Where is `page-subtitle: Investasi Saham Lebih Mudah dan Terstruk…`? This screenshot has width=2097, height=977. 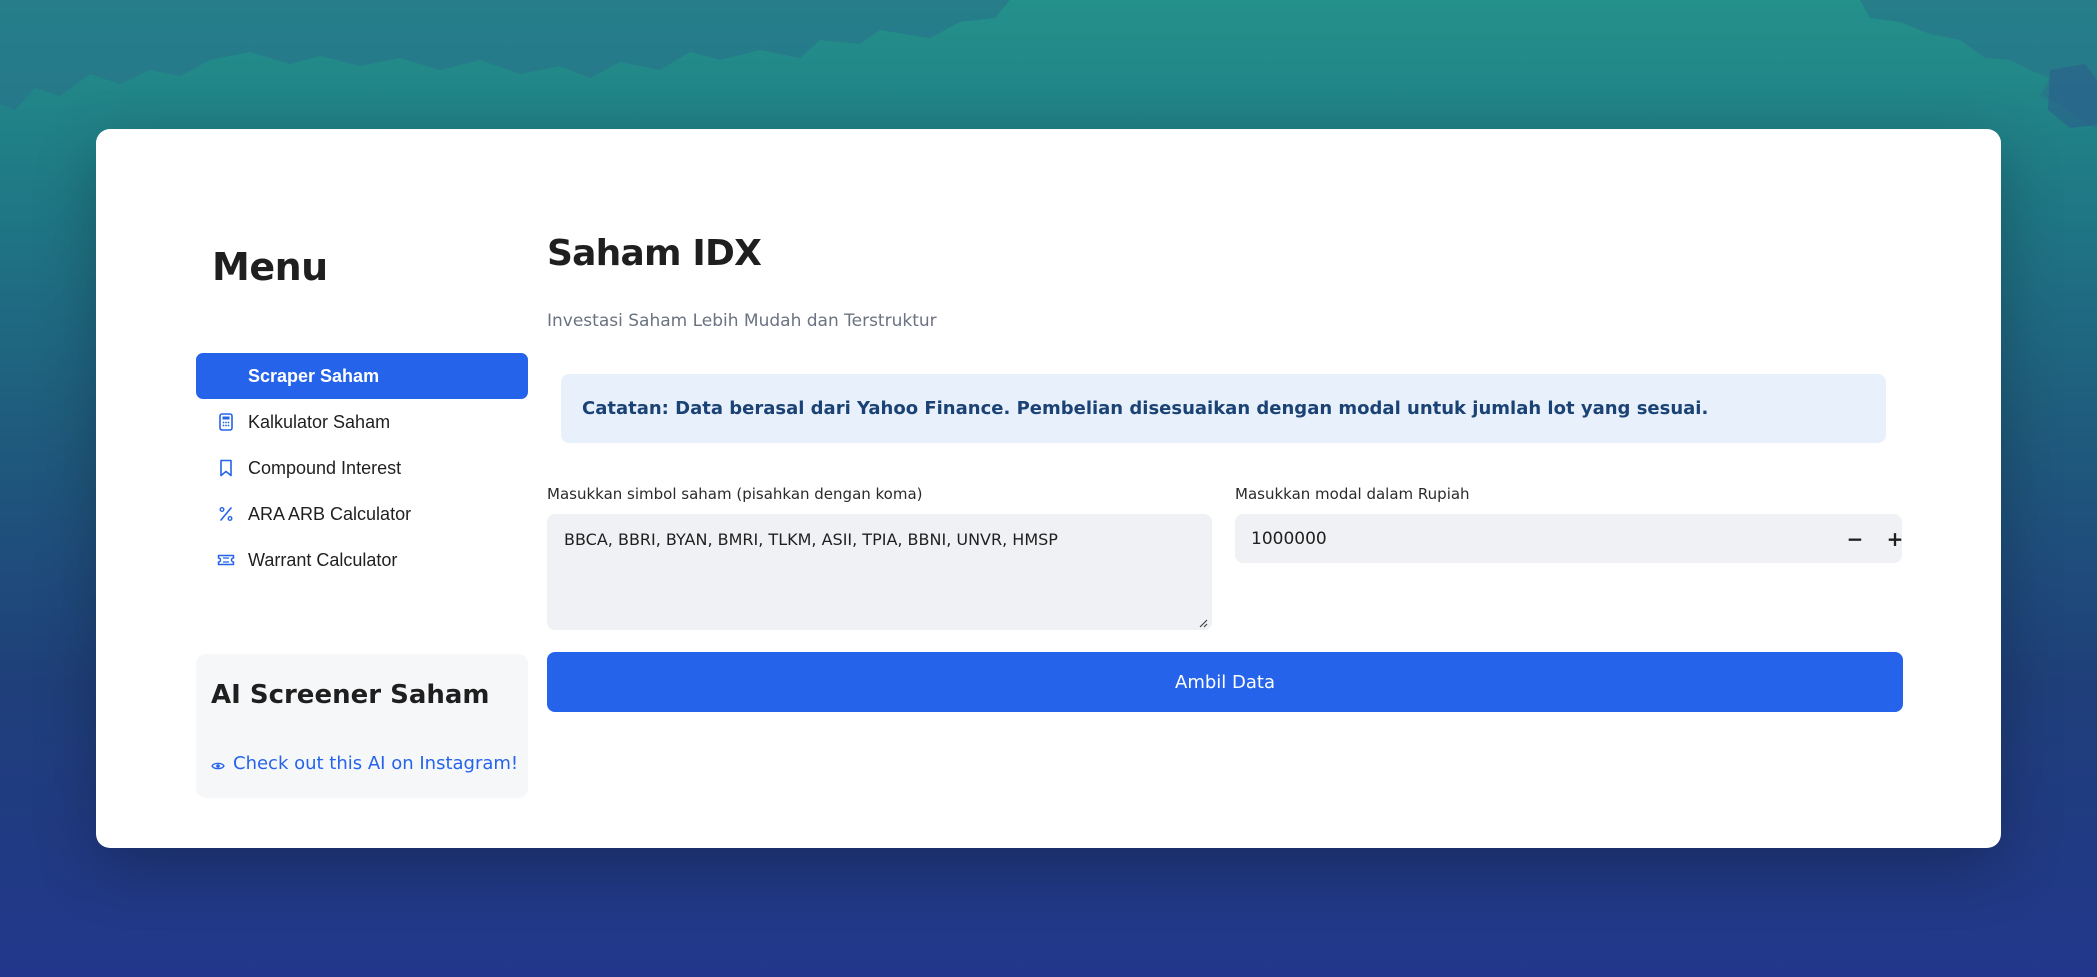 page-subtitle: Investasi Saham Lebih Mudah dan Terstruk… is located at coordinates (742, 321).